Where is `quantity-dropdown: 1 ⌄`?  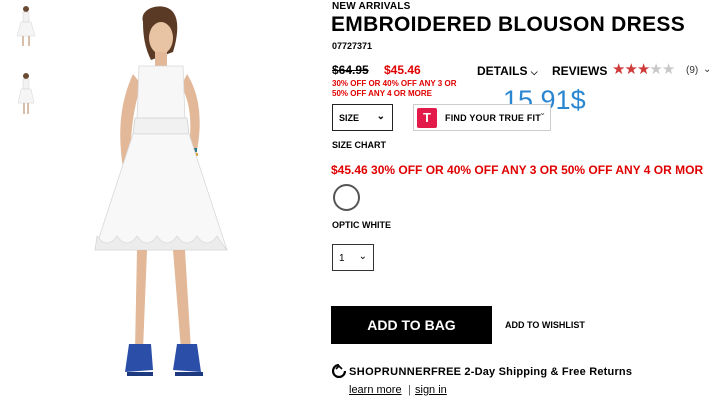
quantity-dropdown: 1 ⌄ is located at coordinates (353, 257).